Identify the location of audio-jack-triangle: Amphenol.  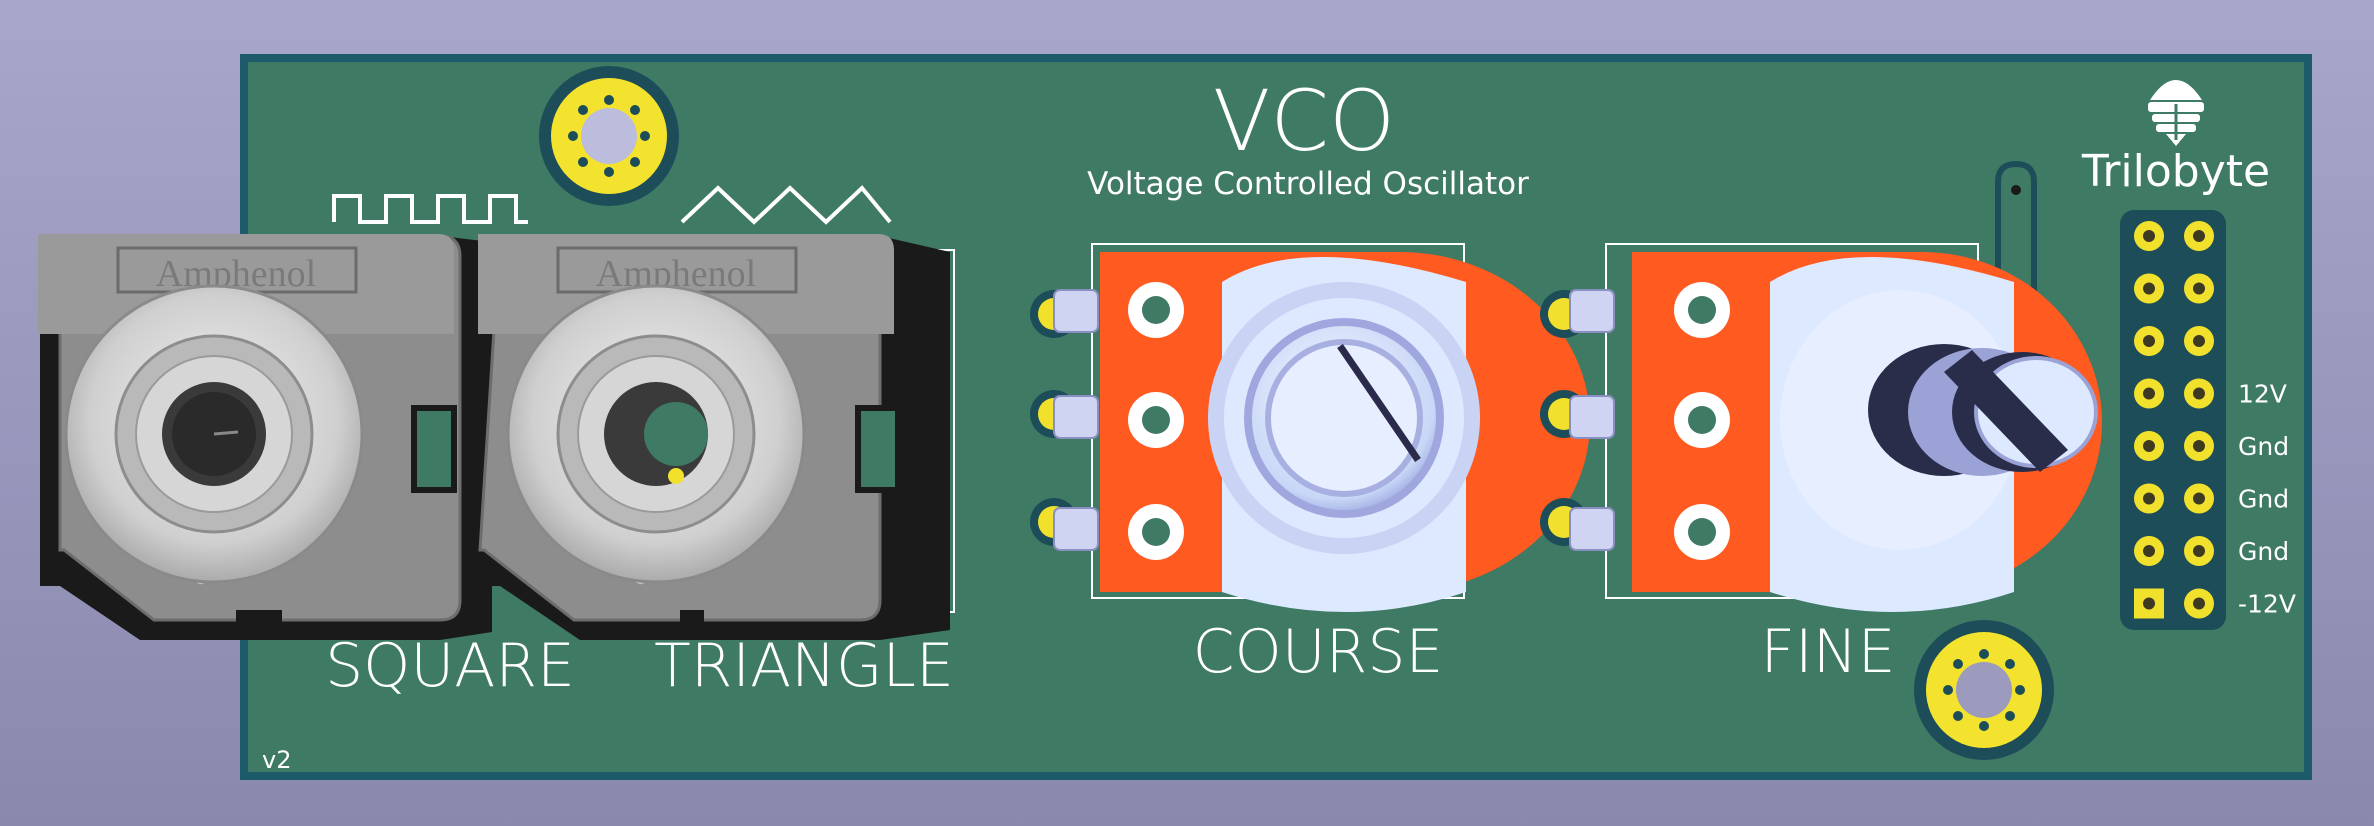
(716, 437).